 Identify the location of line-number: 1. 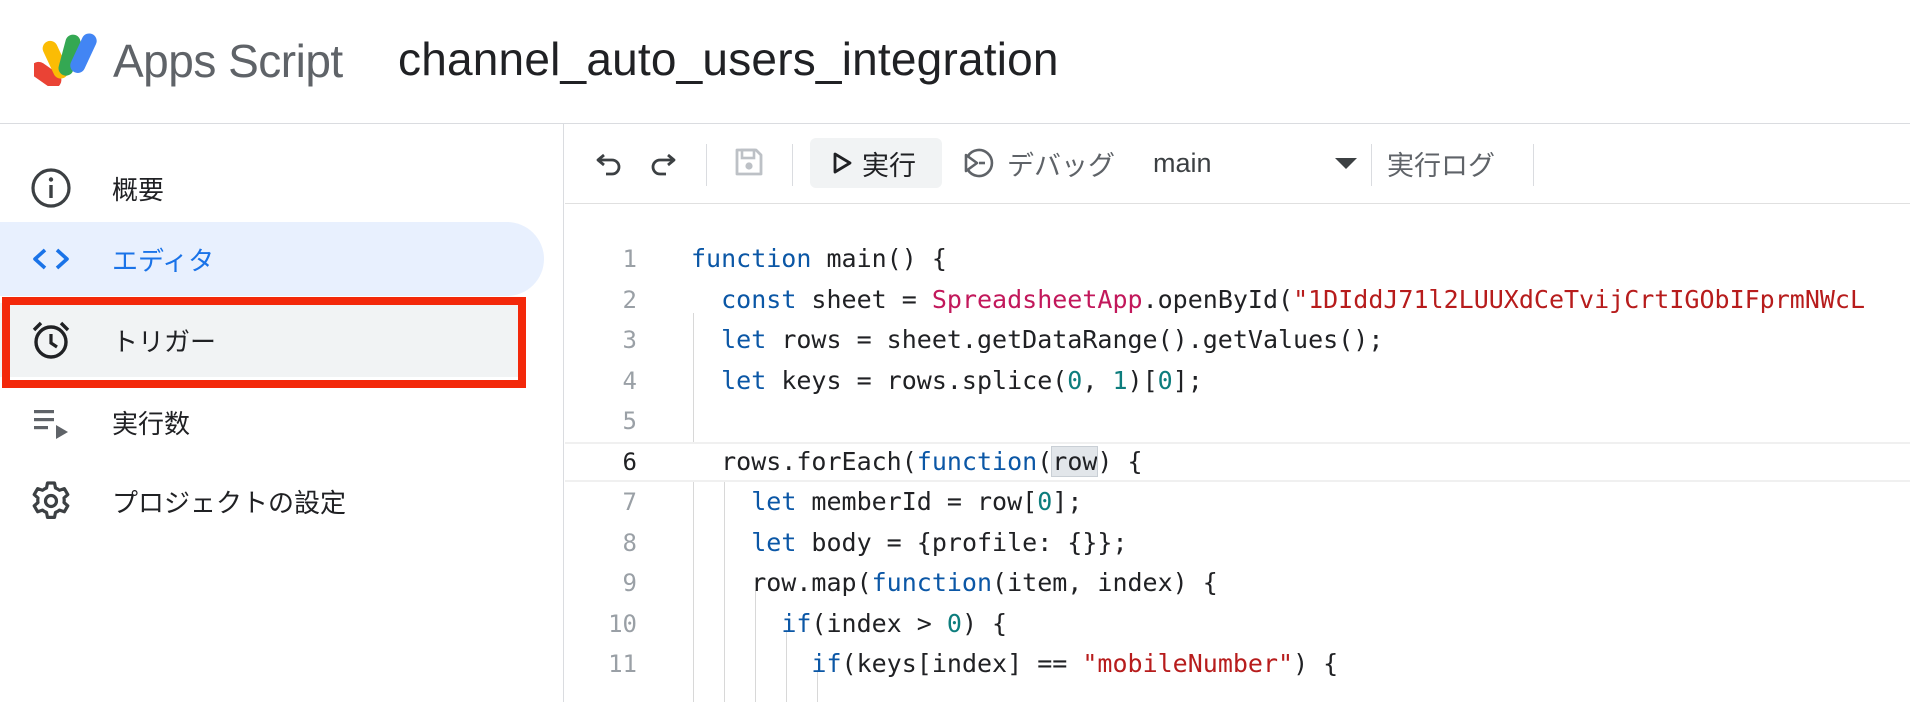
(629, 259).